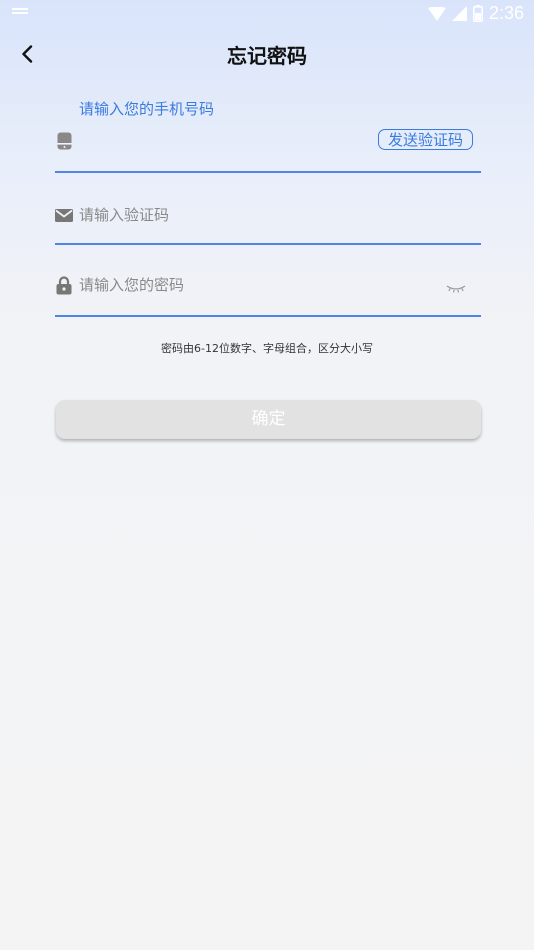  What do you see at coordinates (64, 215) in the screenshot?
I see `mail-icon` at bounding box center [64, 215].